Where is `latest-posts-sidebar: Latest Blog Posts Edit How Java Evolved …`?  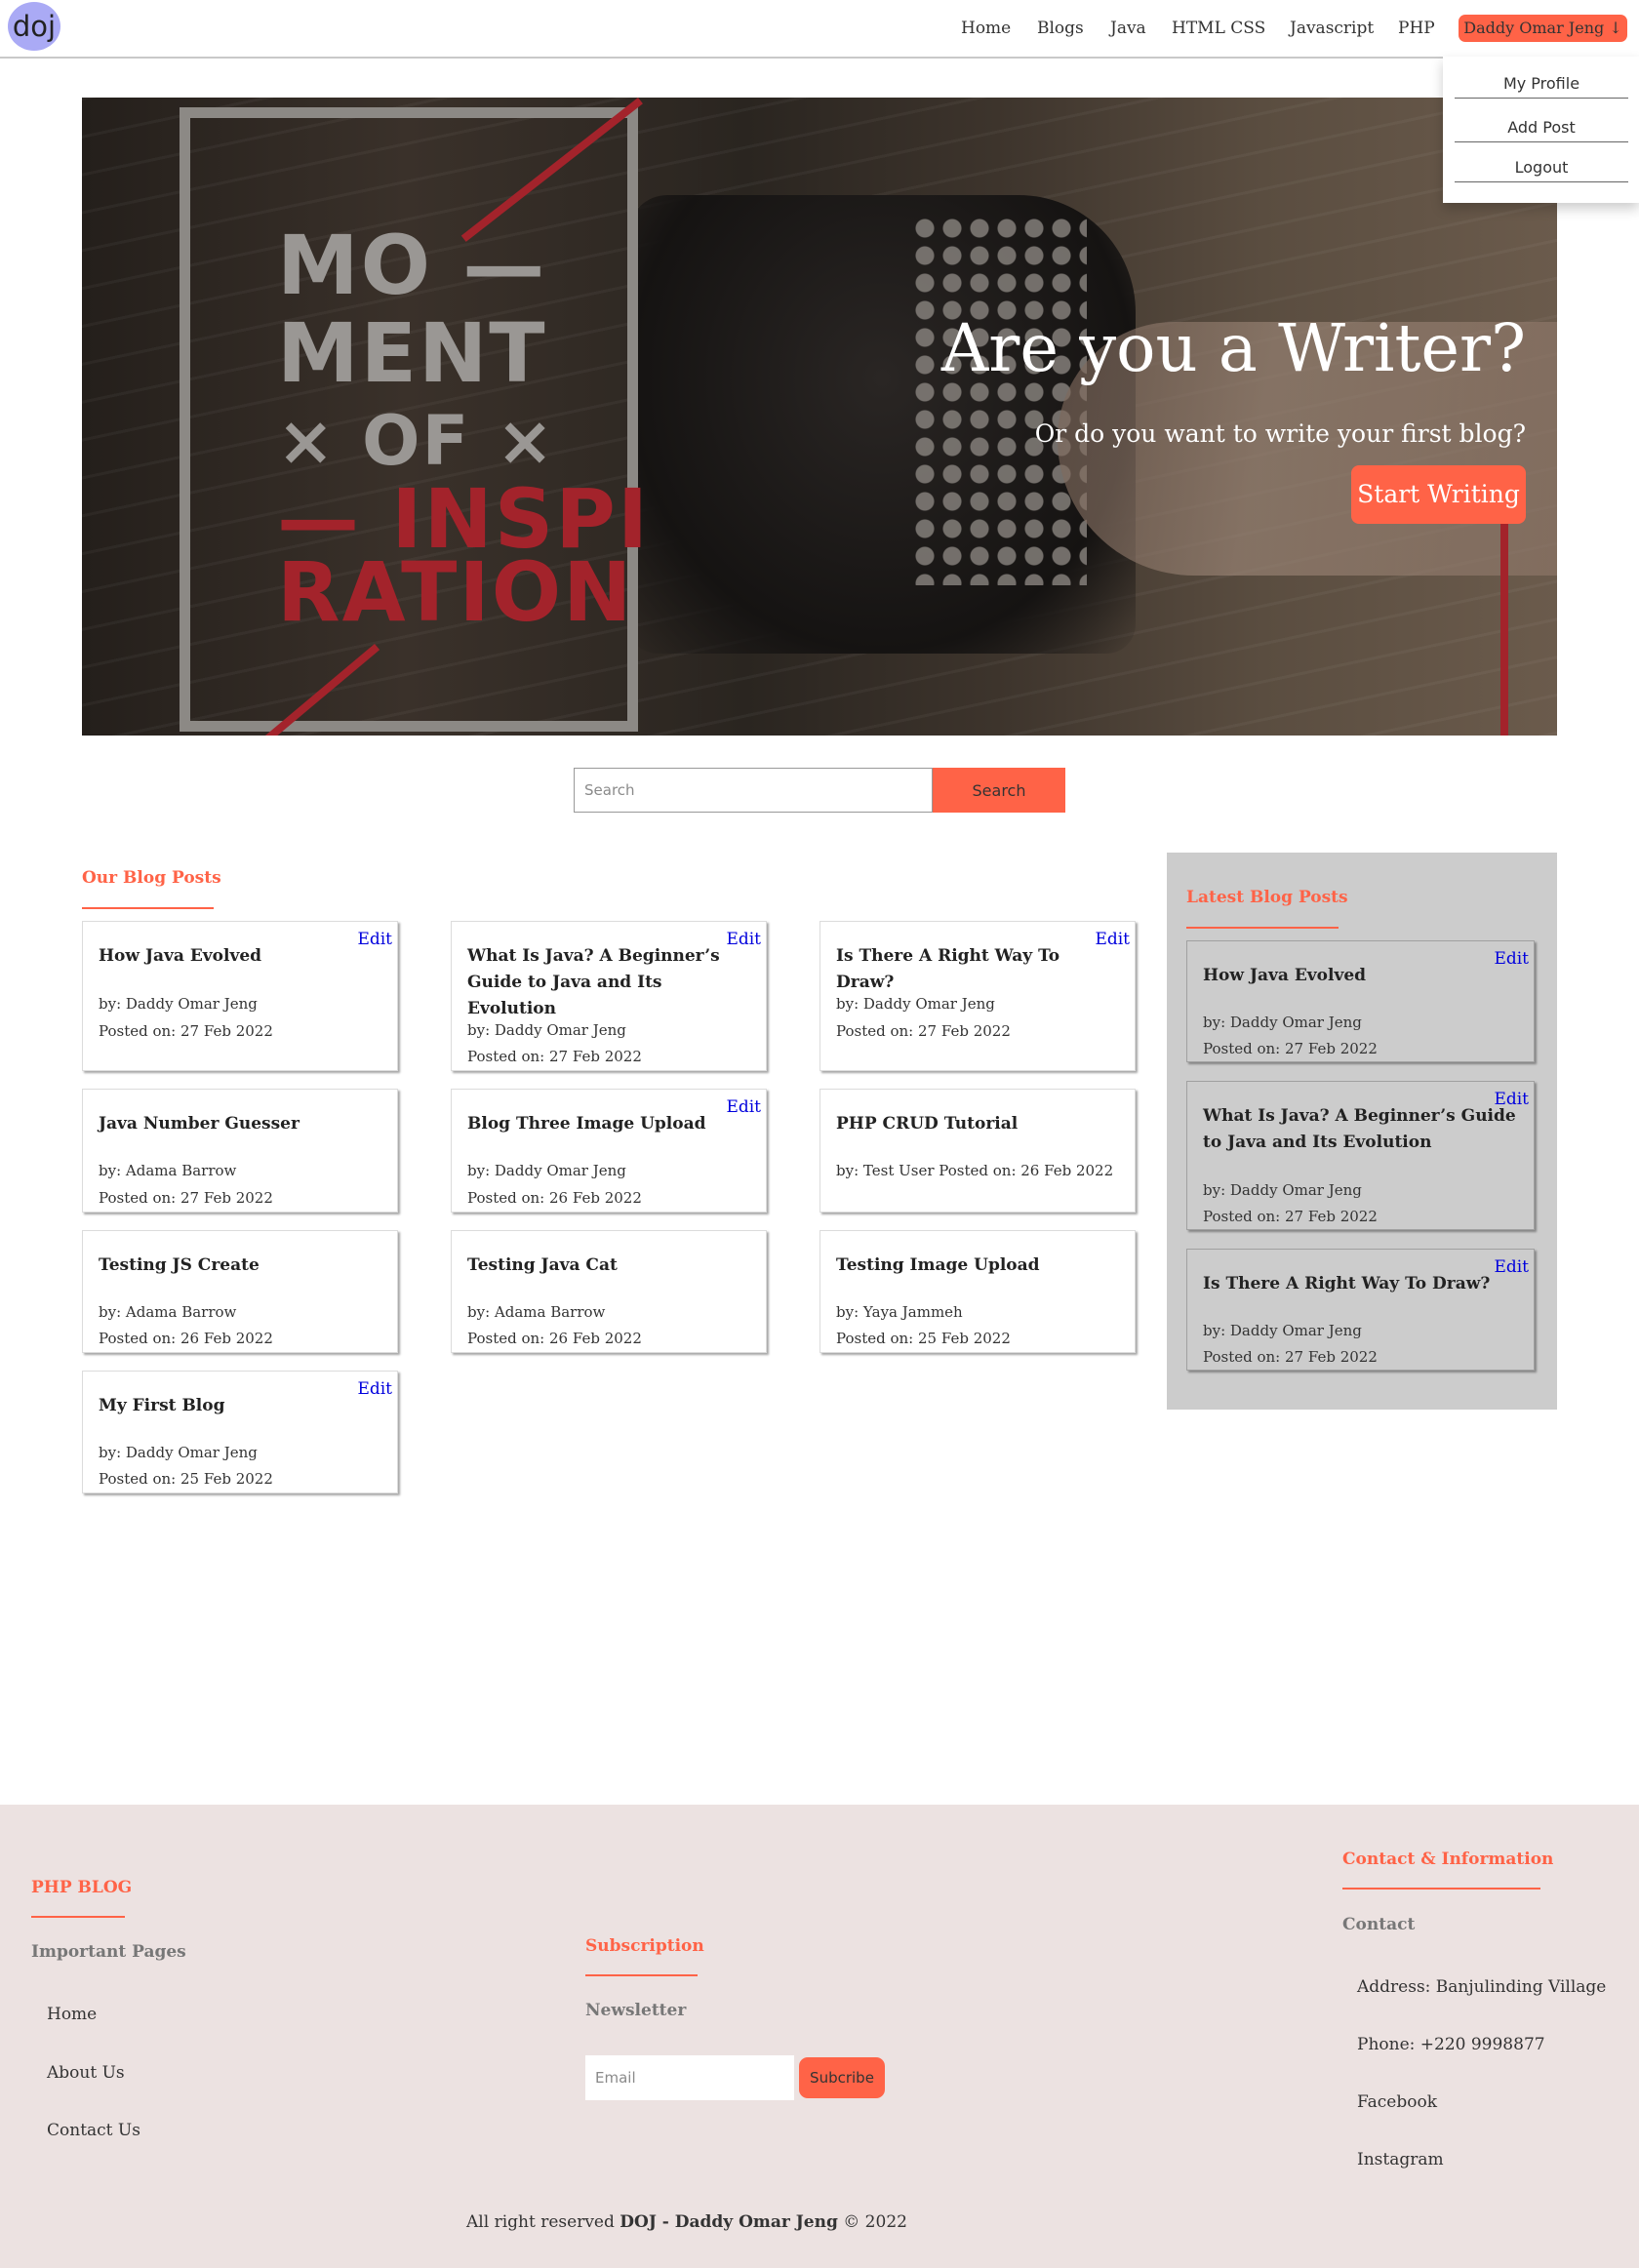 latest-posts-sidebar: Latest Blog Posts Edit How Java Evolved … is located at coordinates (1362, 1131).